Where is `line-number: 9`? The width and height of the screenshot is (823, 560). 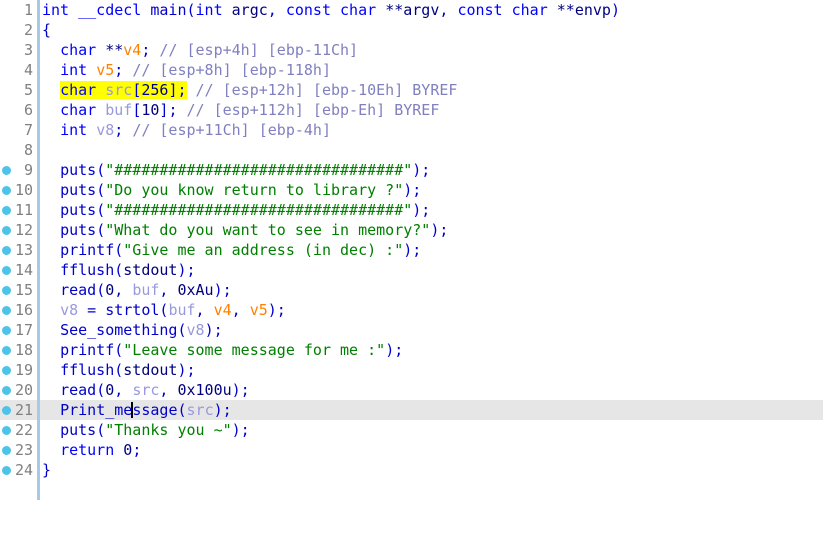
line-number: 9 is located at coordinates (28, 170).